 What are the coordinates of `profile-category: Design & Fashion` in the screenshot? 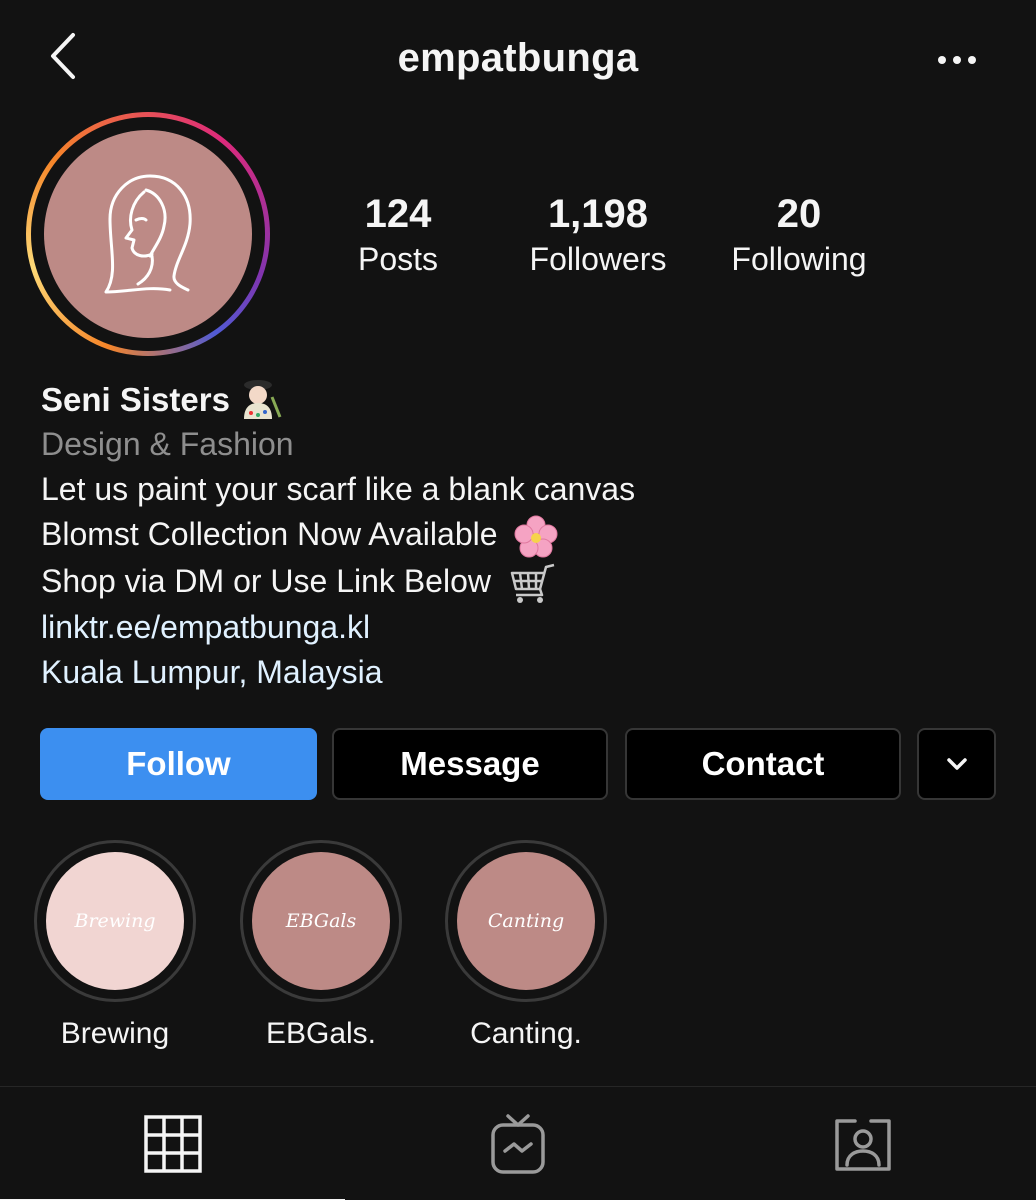 It's located at (167, 444).